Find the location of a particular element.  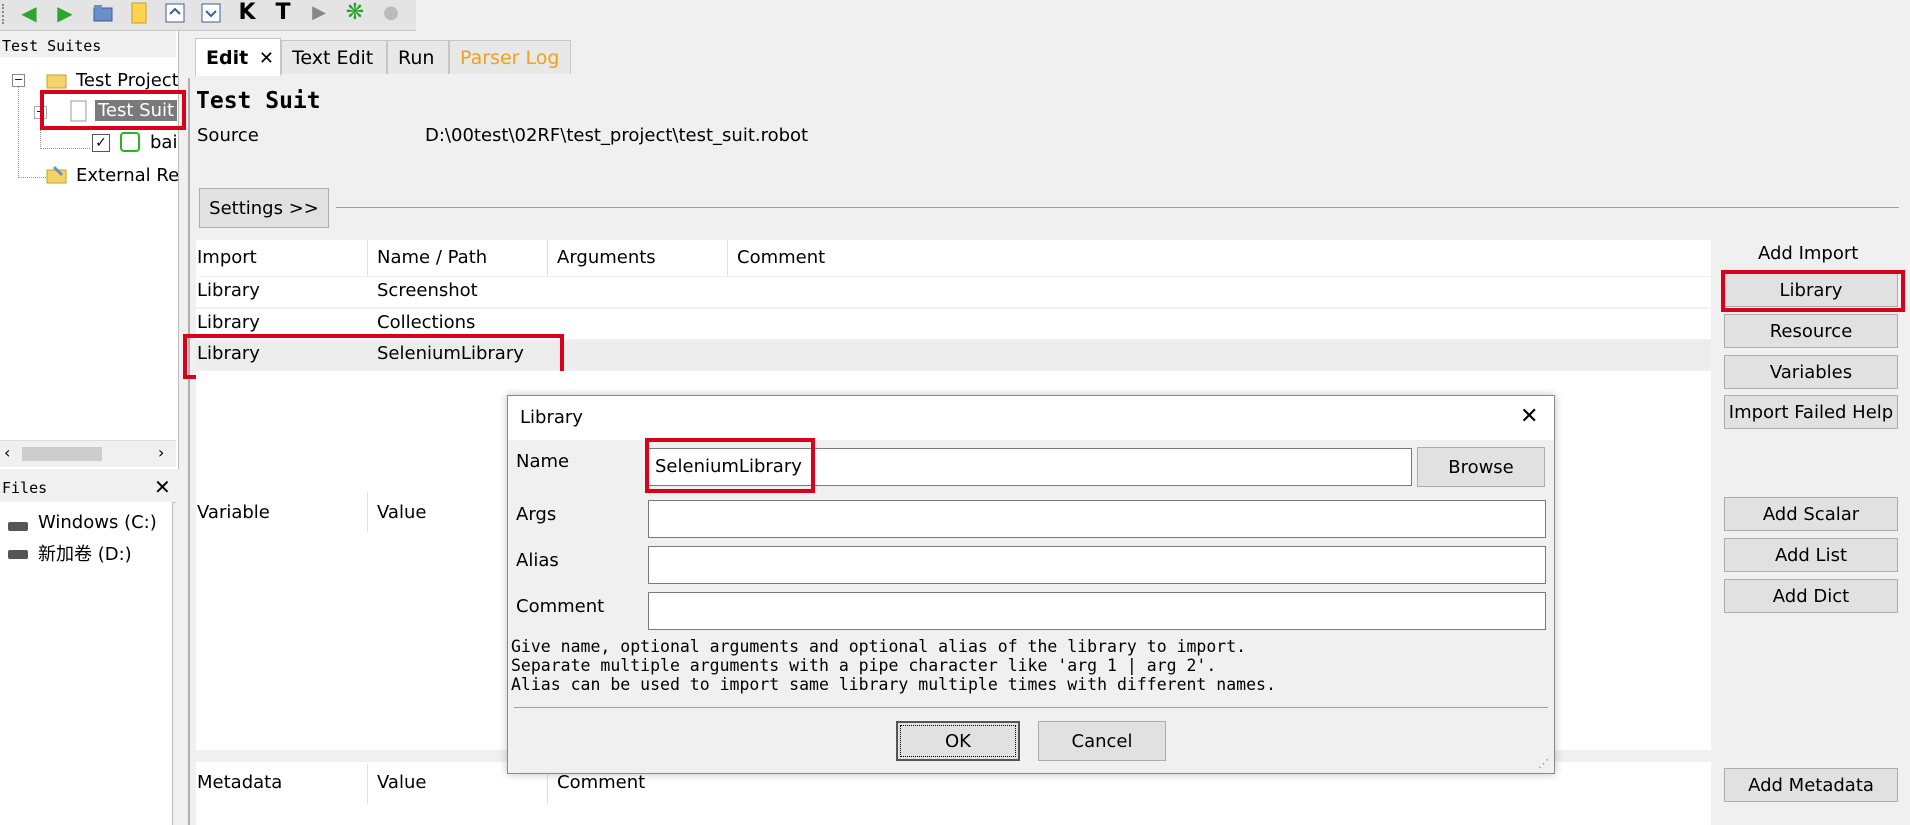

test-case-icon is located at coordinates (130, 142).